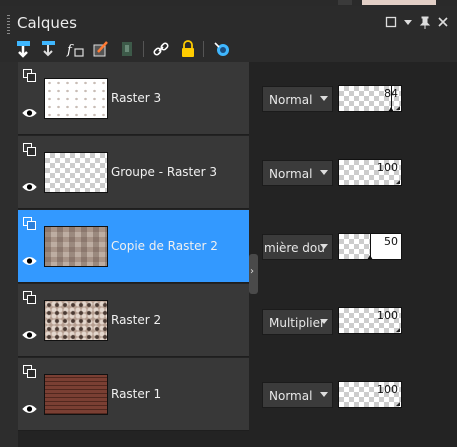 The image size is (457, 447). Describe the element at coordinates (161, 49) in the screenshot. I see `link-icon` at that location.